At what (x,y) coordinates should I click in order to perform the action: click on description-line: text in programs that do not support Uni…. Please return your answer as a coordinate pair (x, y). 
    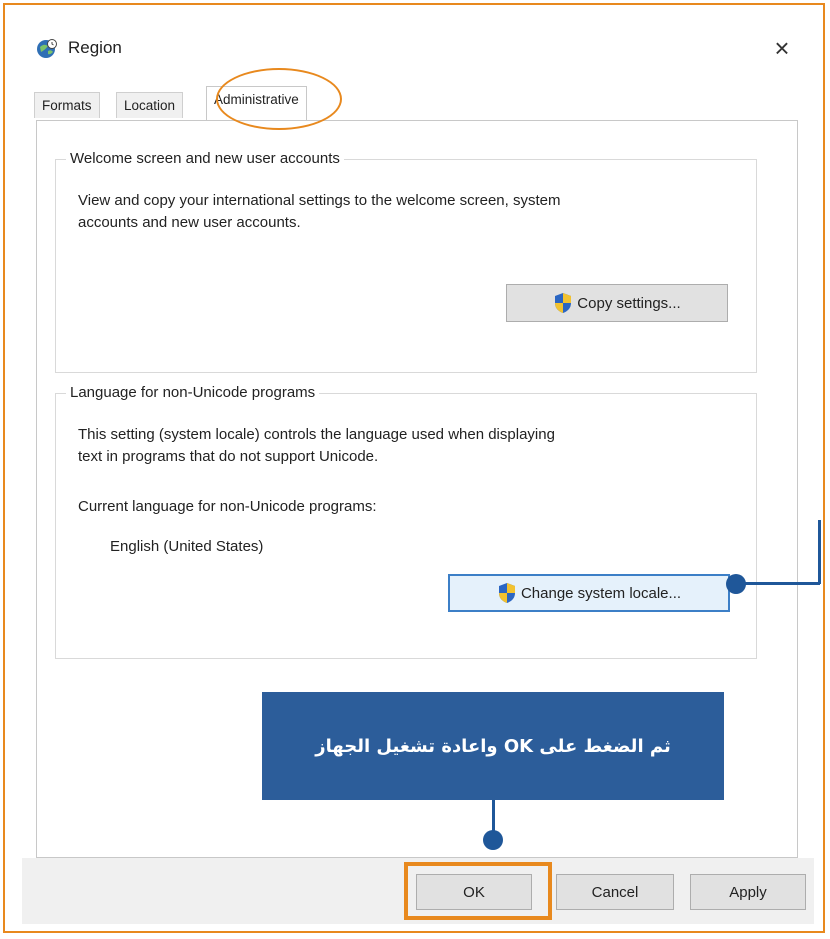
    Looking at the image, I should click on (228, 456).